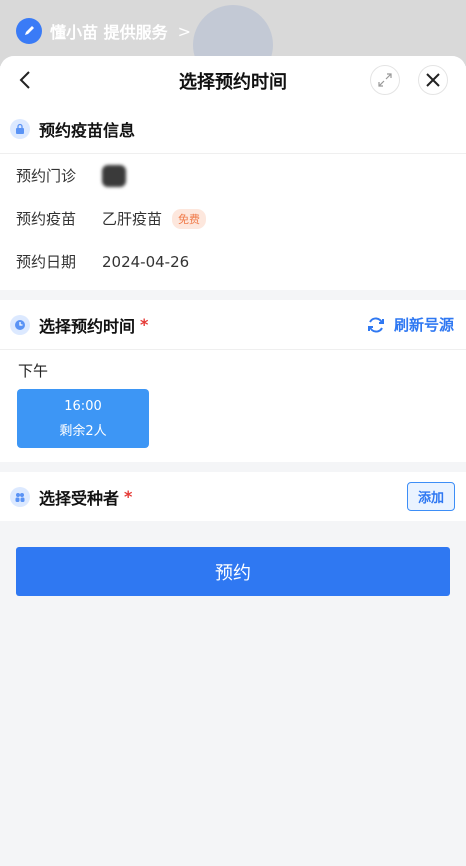 This screenshot has width=466, height=866. Describe the element at coordinates (233, 218) in the screenshot. I see `vaccine-row: 预约疫苗 乙肝疫苗 免费` at that location.